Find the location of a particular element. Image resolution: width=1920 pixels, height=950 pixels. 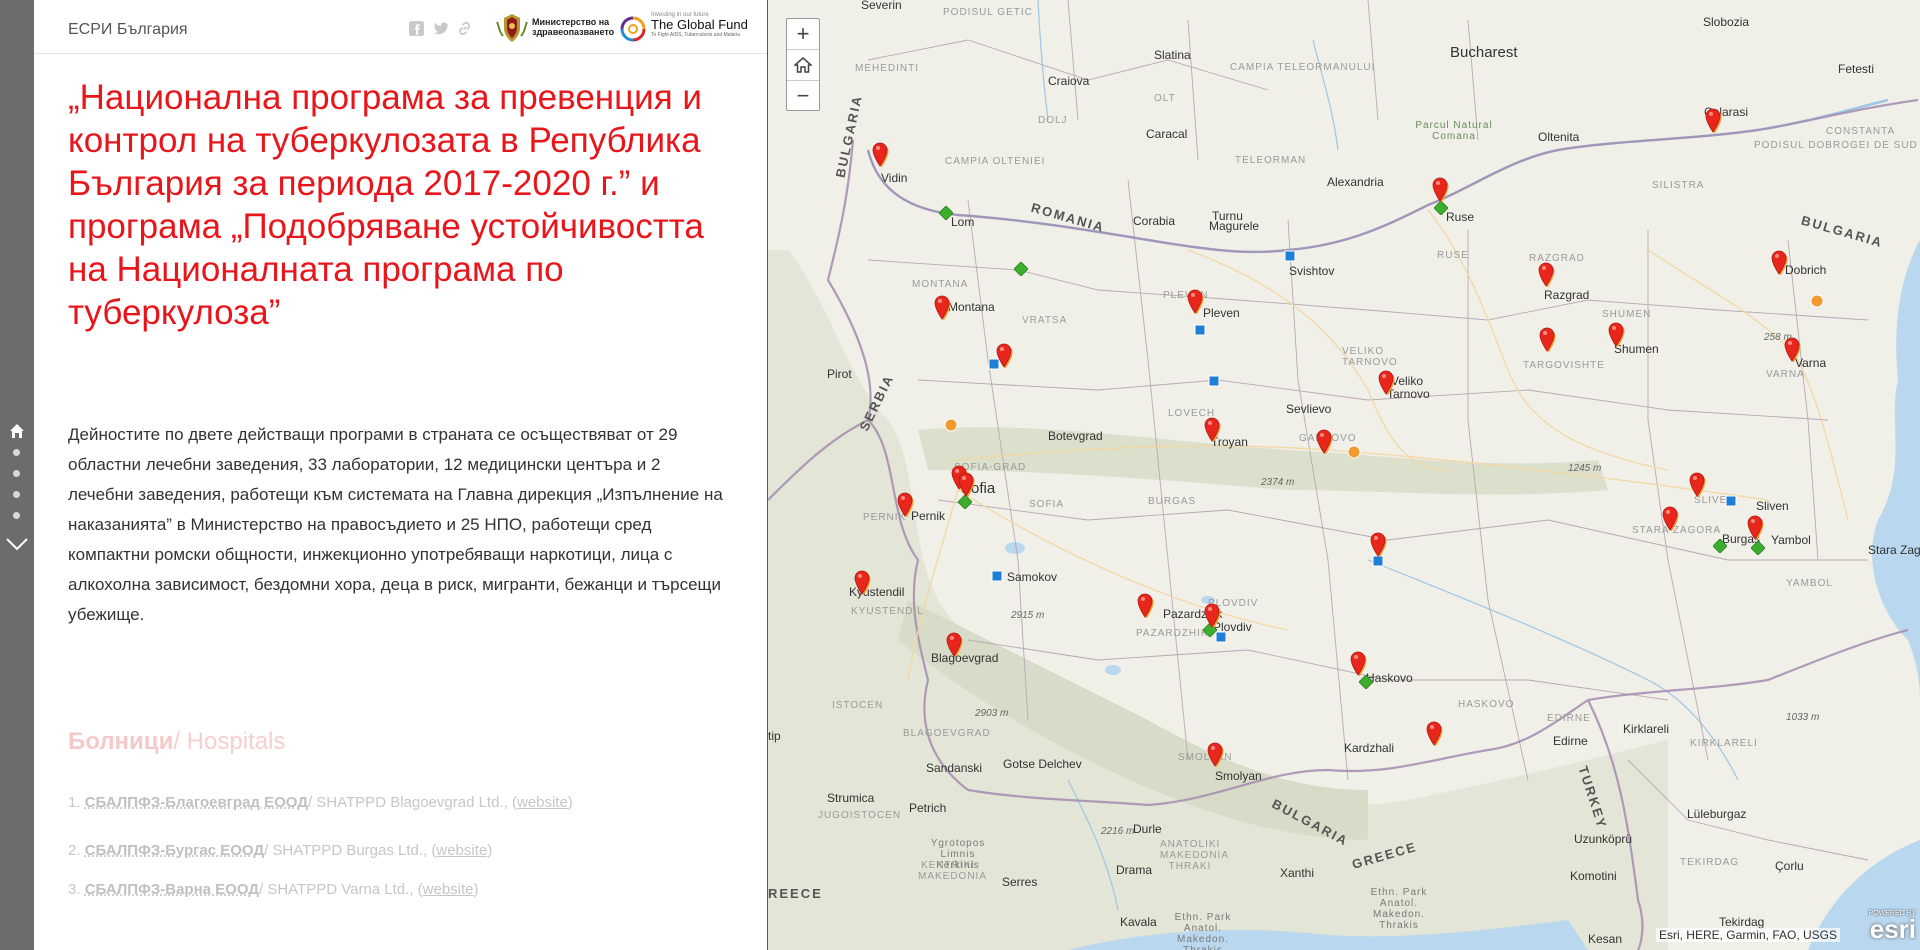

map-attribution: Esri, HERE, Garmin, FAO, USGS is located at coordinates (1747, 935).